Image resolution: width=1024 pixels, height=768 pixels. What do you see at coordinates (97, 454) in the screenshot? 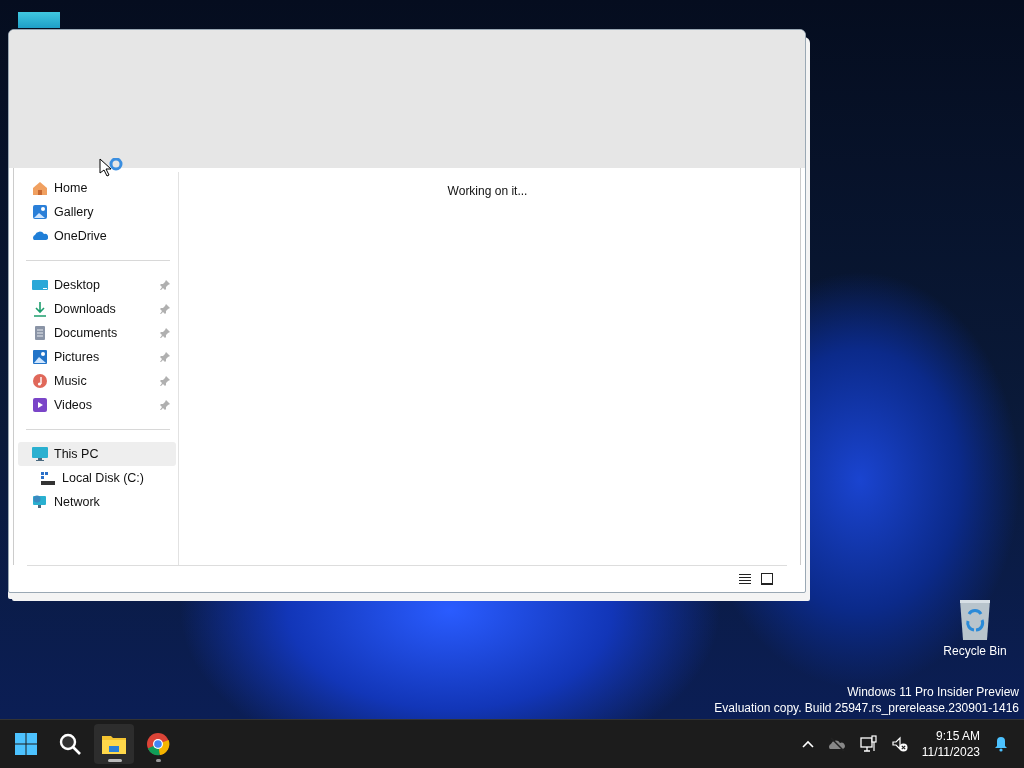
I see `nav-item: This PC` at bounding box center [97, 454].